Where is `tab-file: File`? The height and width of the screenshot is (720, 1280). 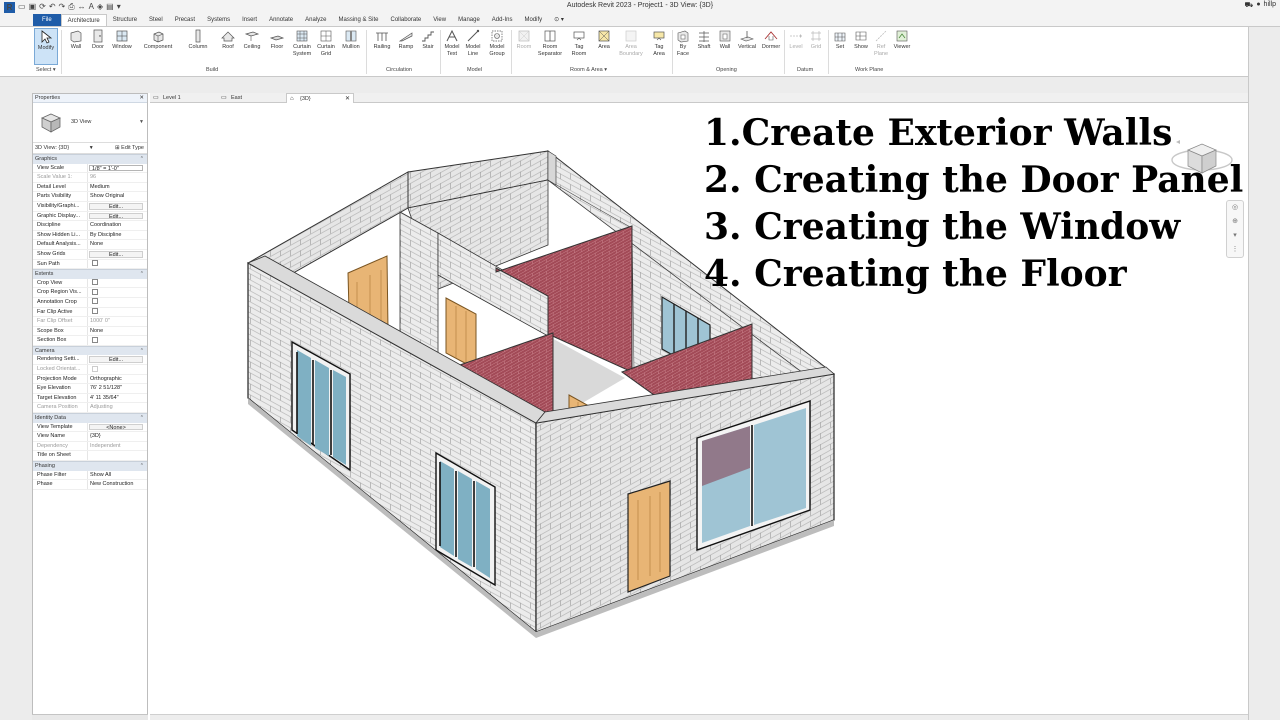
tab-file: File is located at coordinates (47, 20).